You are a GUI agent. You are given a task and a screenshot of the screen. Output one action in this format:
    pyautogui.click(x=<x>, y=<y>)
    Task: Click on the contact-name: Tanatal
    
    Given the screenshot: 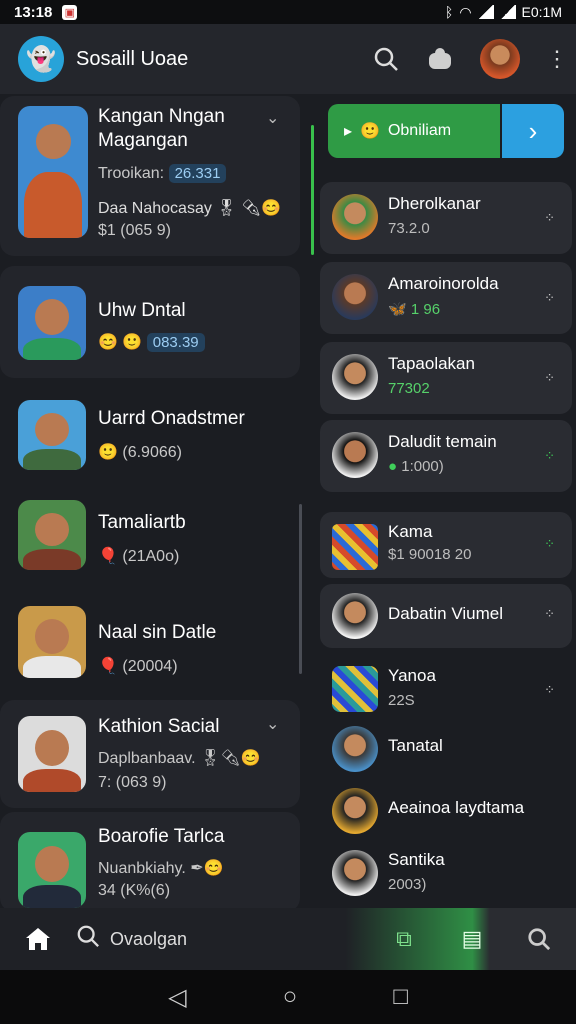 What is the action you would take?
    pyautogui.click(x=415, y=745)
    